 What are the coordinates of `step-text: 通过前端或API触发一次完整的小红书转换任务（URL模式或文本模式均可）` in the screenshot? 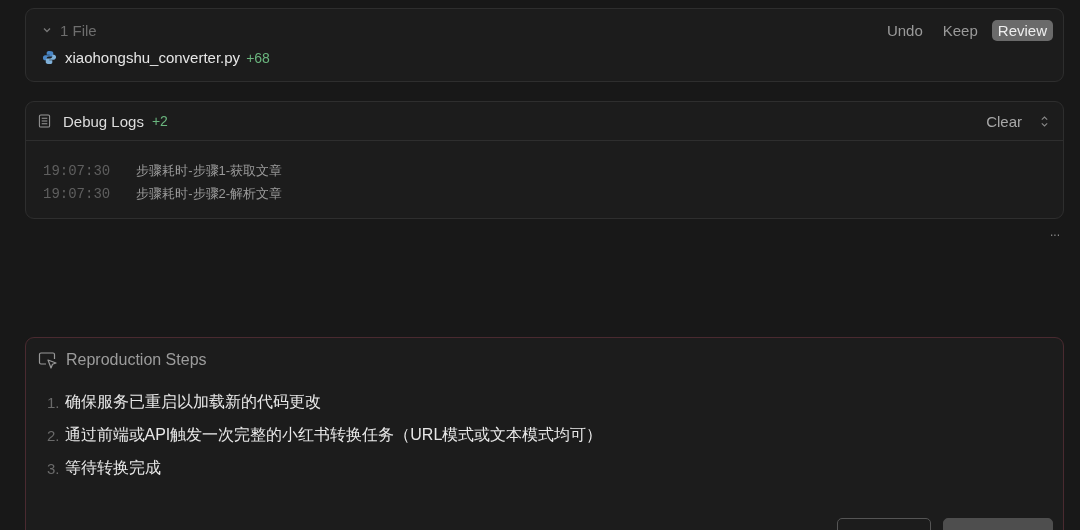 It's located at (333, 435).